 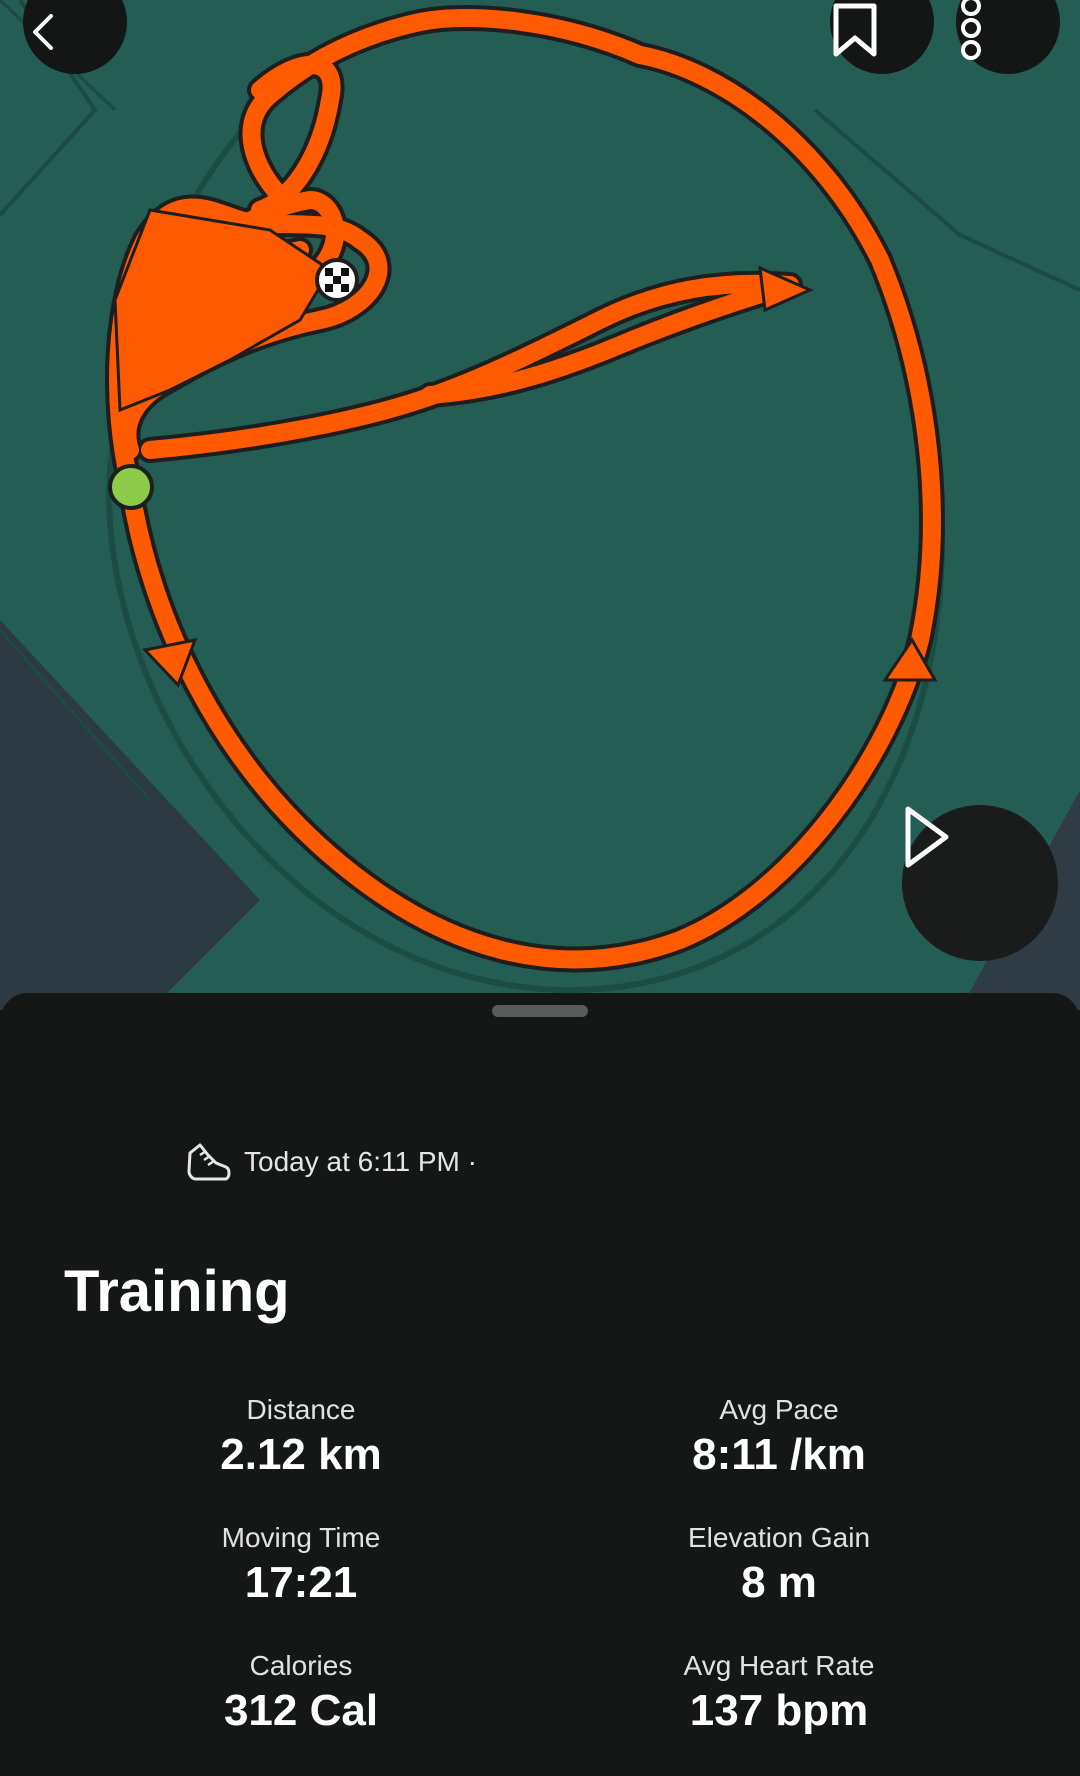 What do you see at coordinates (779, 1409) in the screenshot?
I see `stat-label: Avg Pace` at bounding box center [779, 1409].